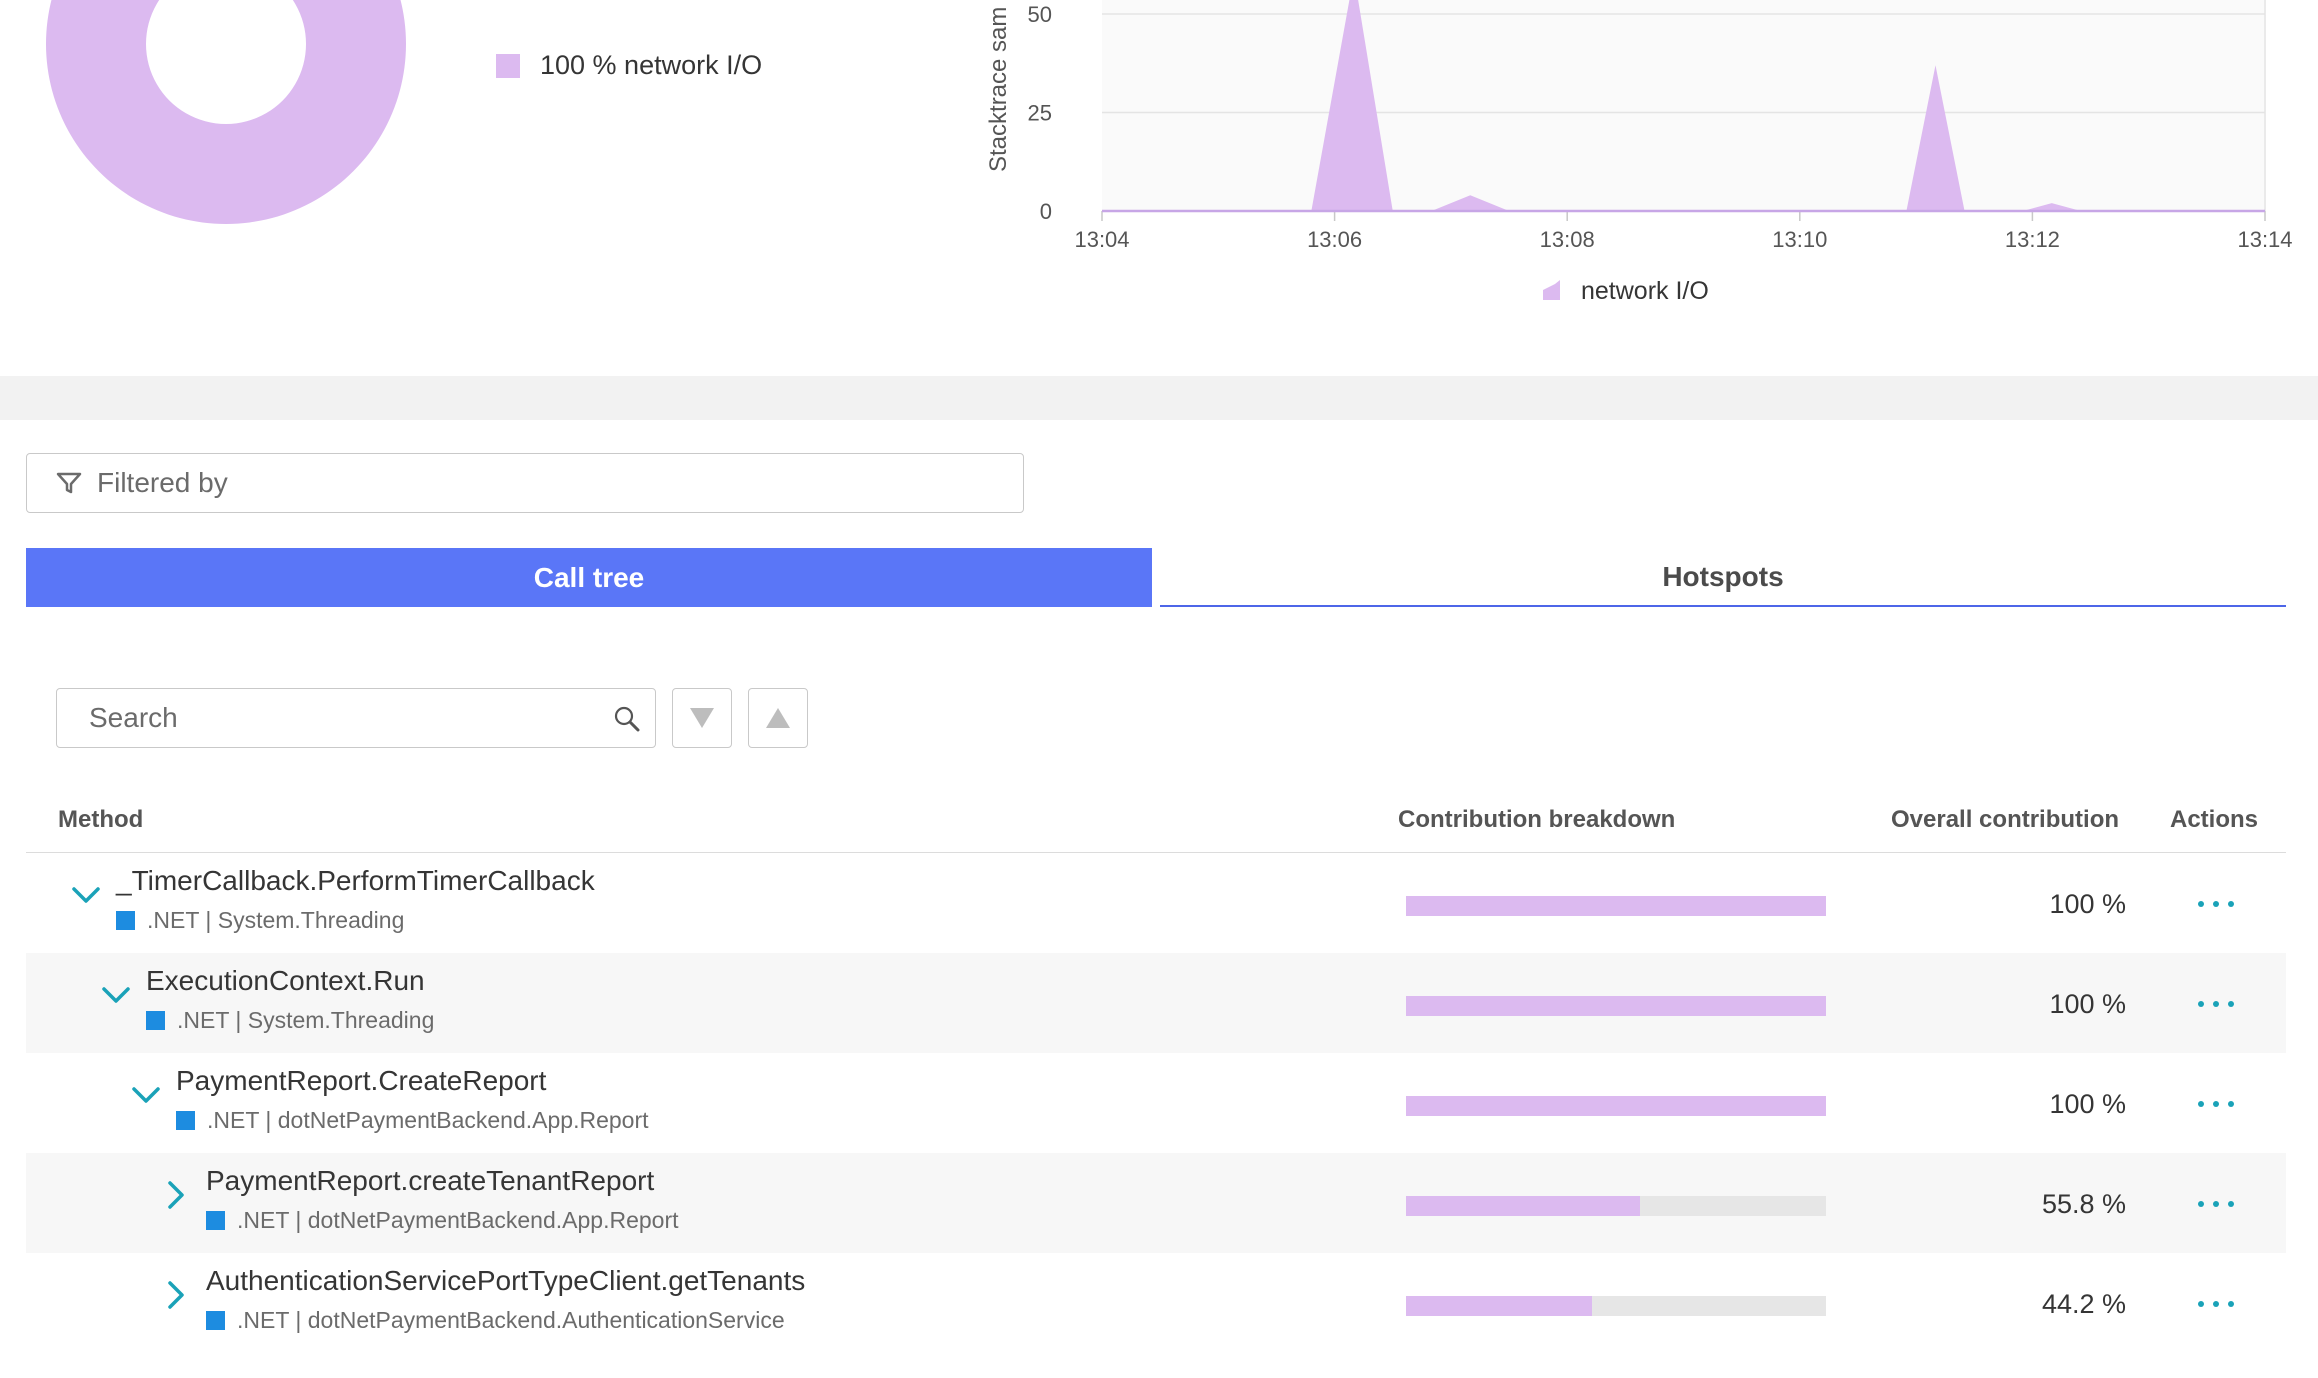  I want to click on tab-call-tree: Call tree, so click(589, 577).